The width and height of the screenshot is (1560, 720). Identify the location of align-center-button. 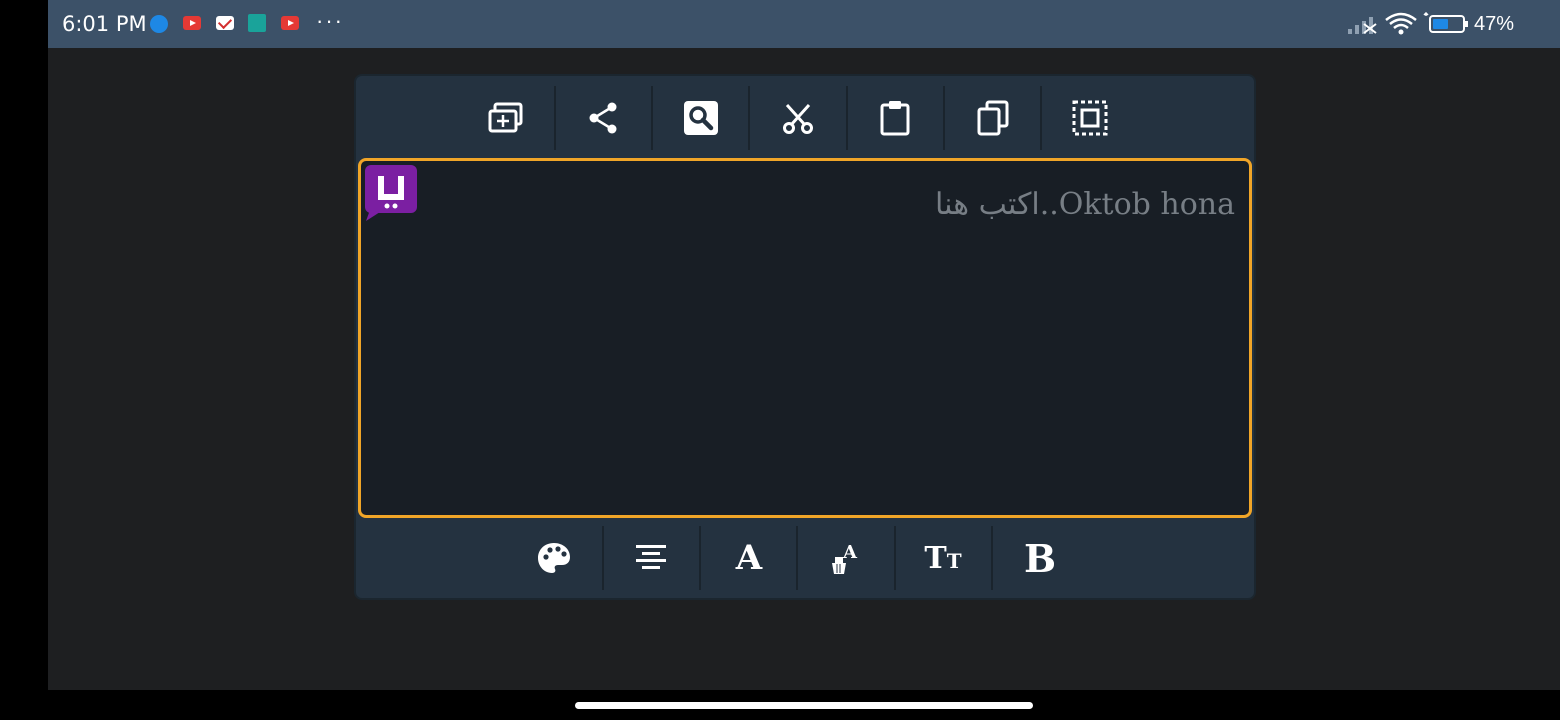
(651, 558).